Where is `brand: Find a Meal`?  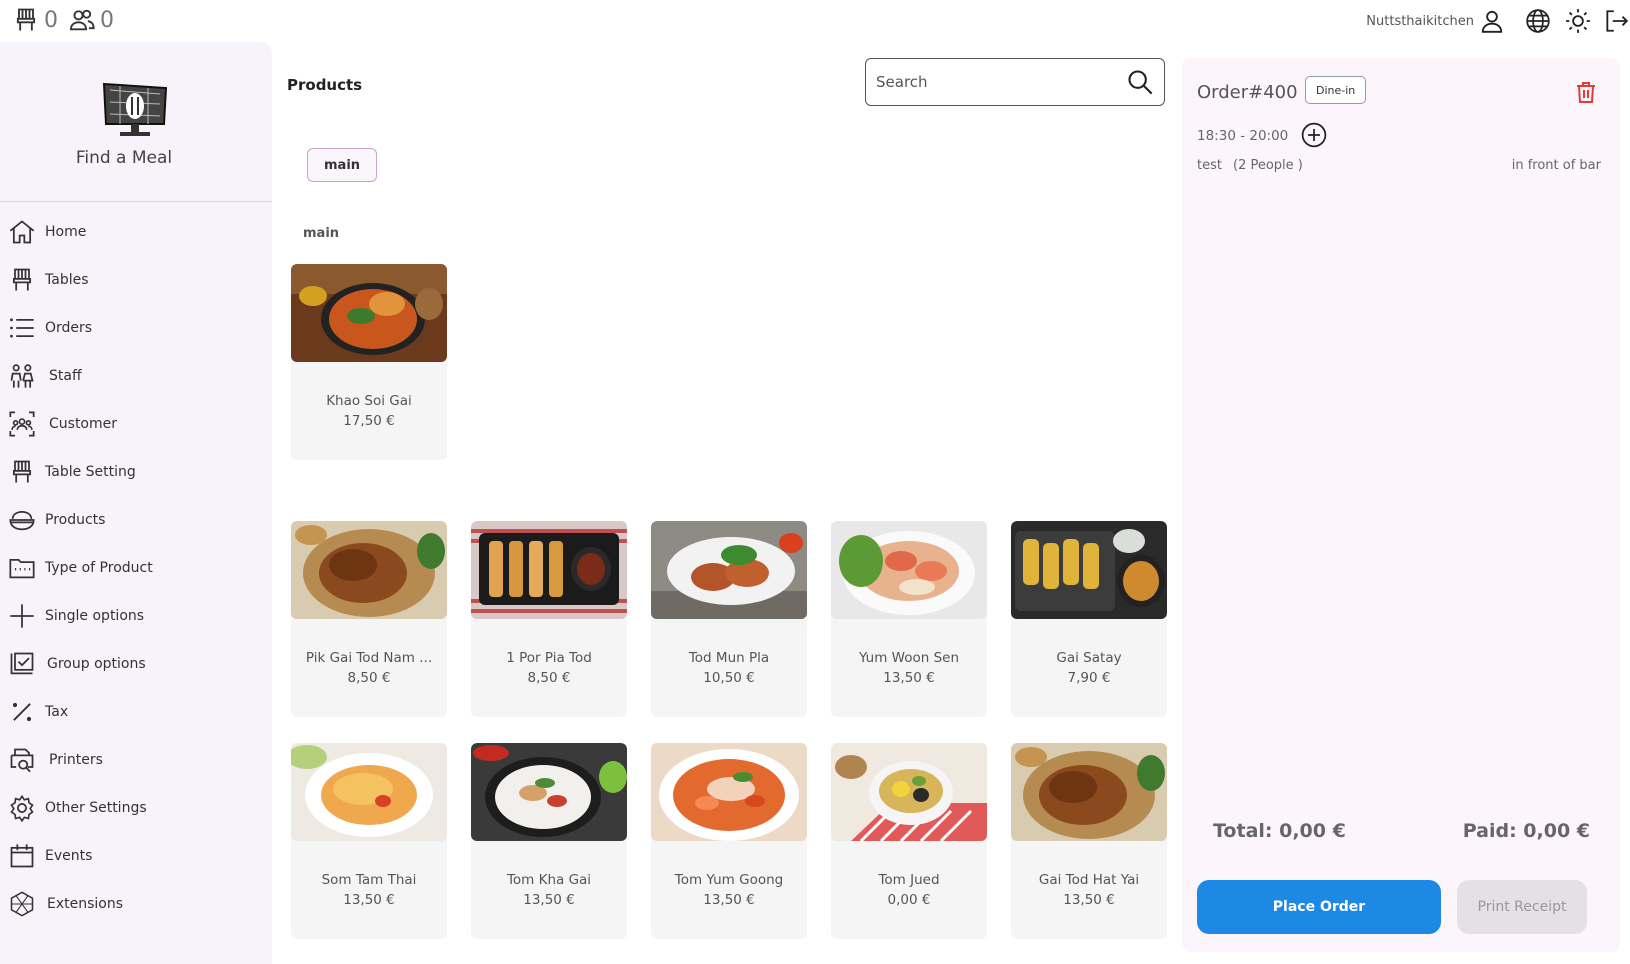
brand: Find a Meal is located at coordinates (136, 122).